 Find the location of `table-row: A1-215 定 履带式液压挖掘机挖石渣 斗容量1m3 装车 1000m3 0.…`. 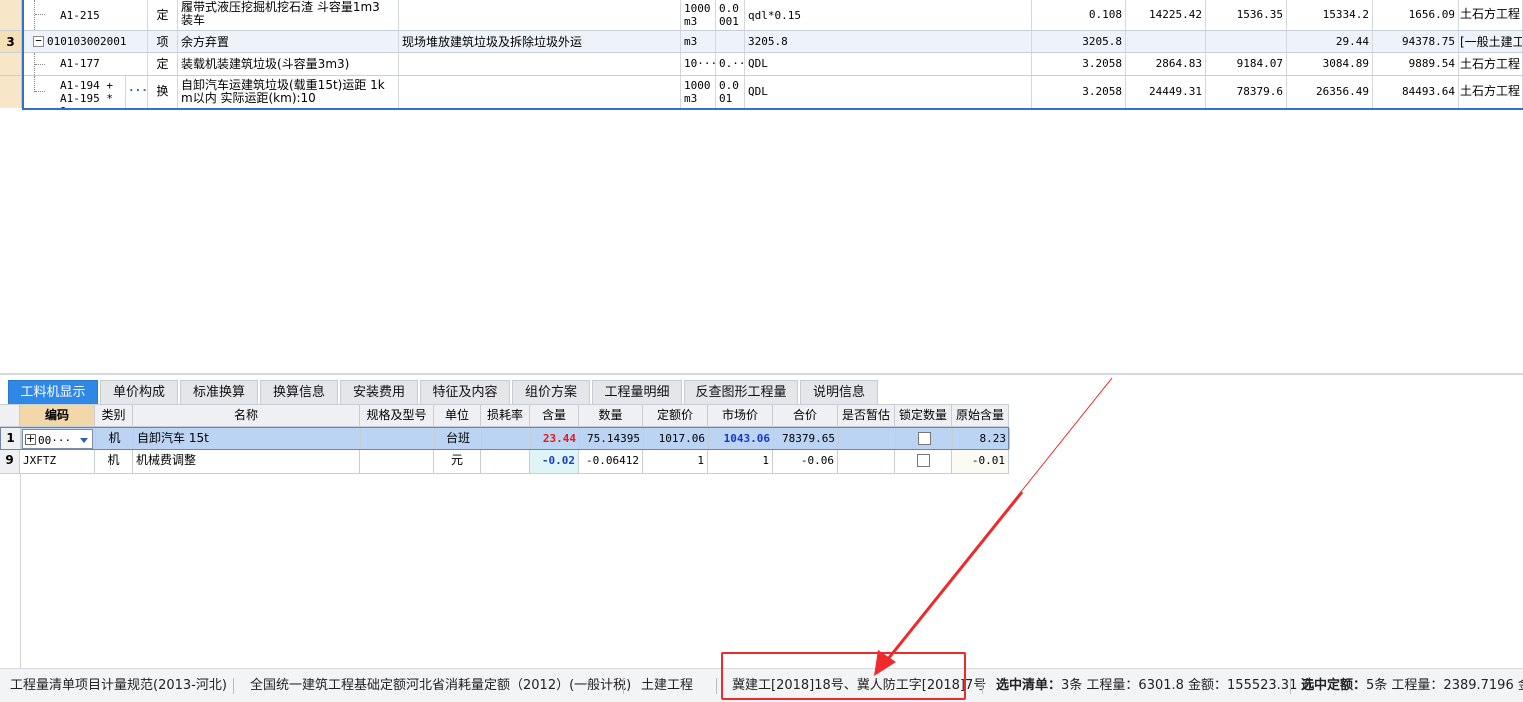

table-row: A1-215 定 履带式液压挖掘机挖石渣 斗容量1m3 装车 1000m3 0.… is located at coordinates (761, 15).